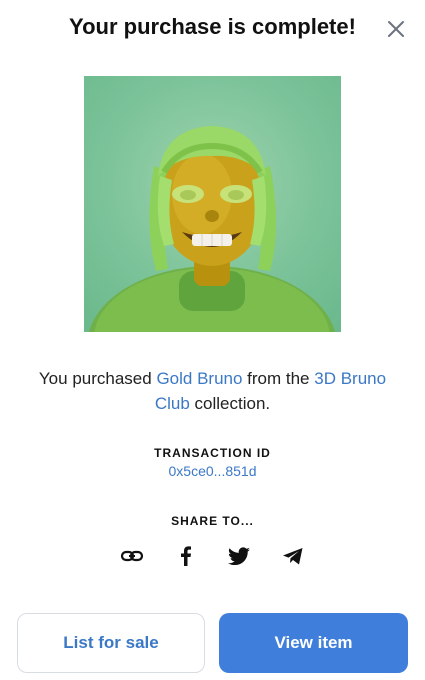 The image size is (425, 680). Describe the element at coordinates (293, 556) in the screenshot. I see `telegram-icon` at that location.